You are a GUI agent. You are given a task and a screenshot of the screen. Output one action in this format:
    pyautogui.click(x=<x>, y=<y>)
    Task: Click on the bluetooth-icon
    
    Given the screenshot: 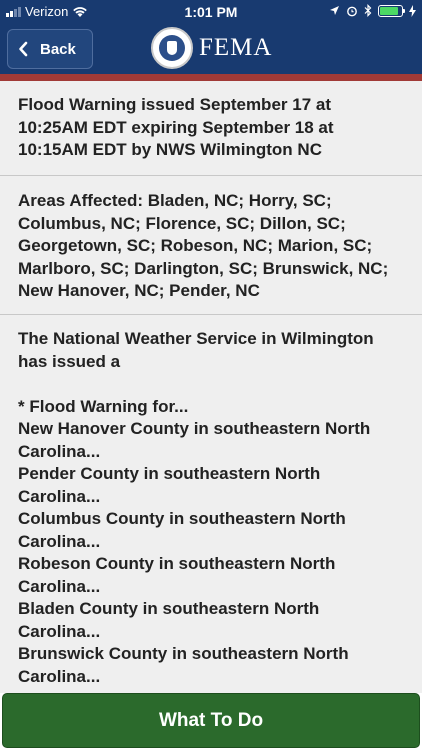 What is the action you would take?
    pyautogui.click(x=368, y=10)
    